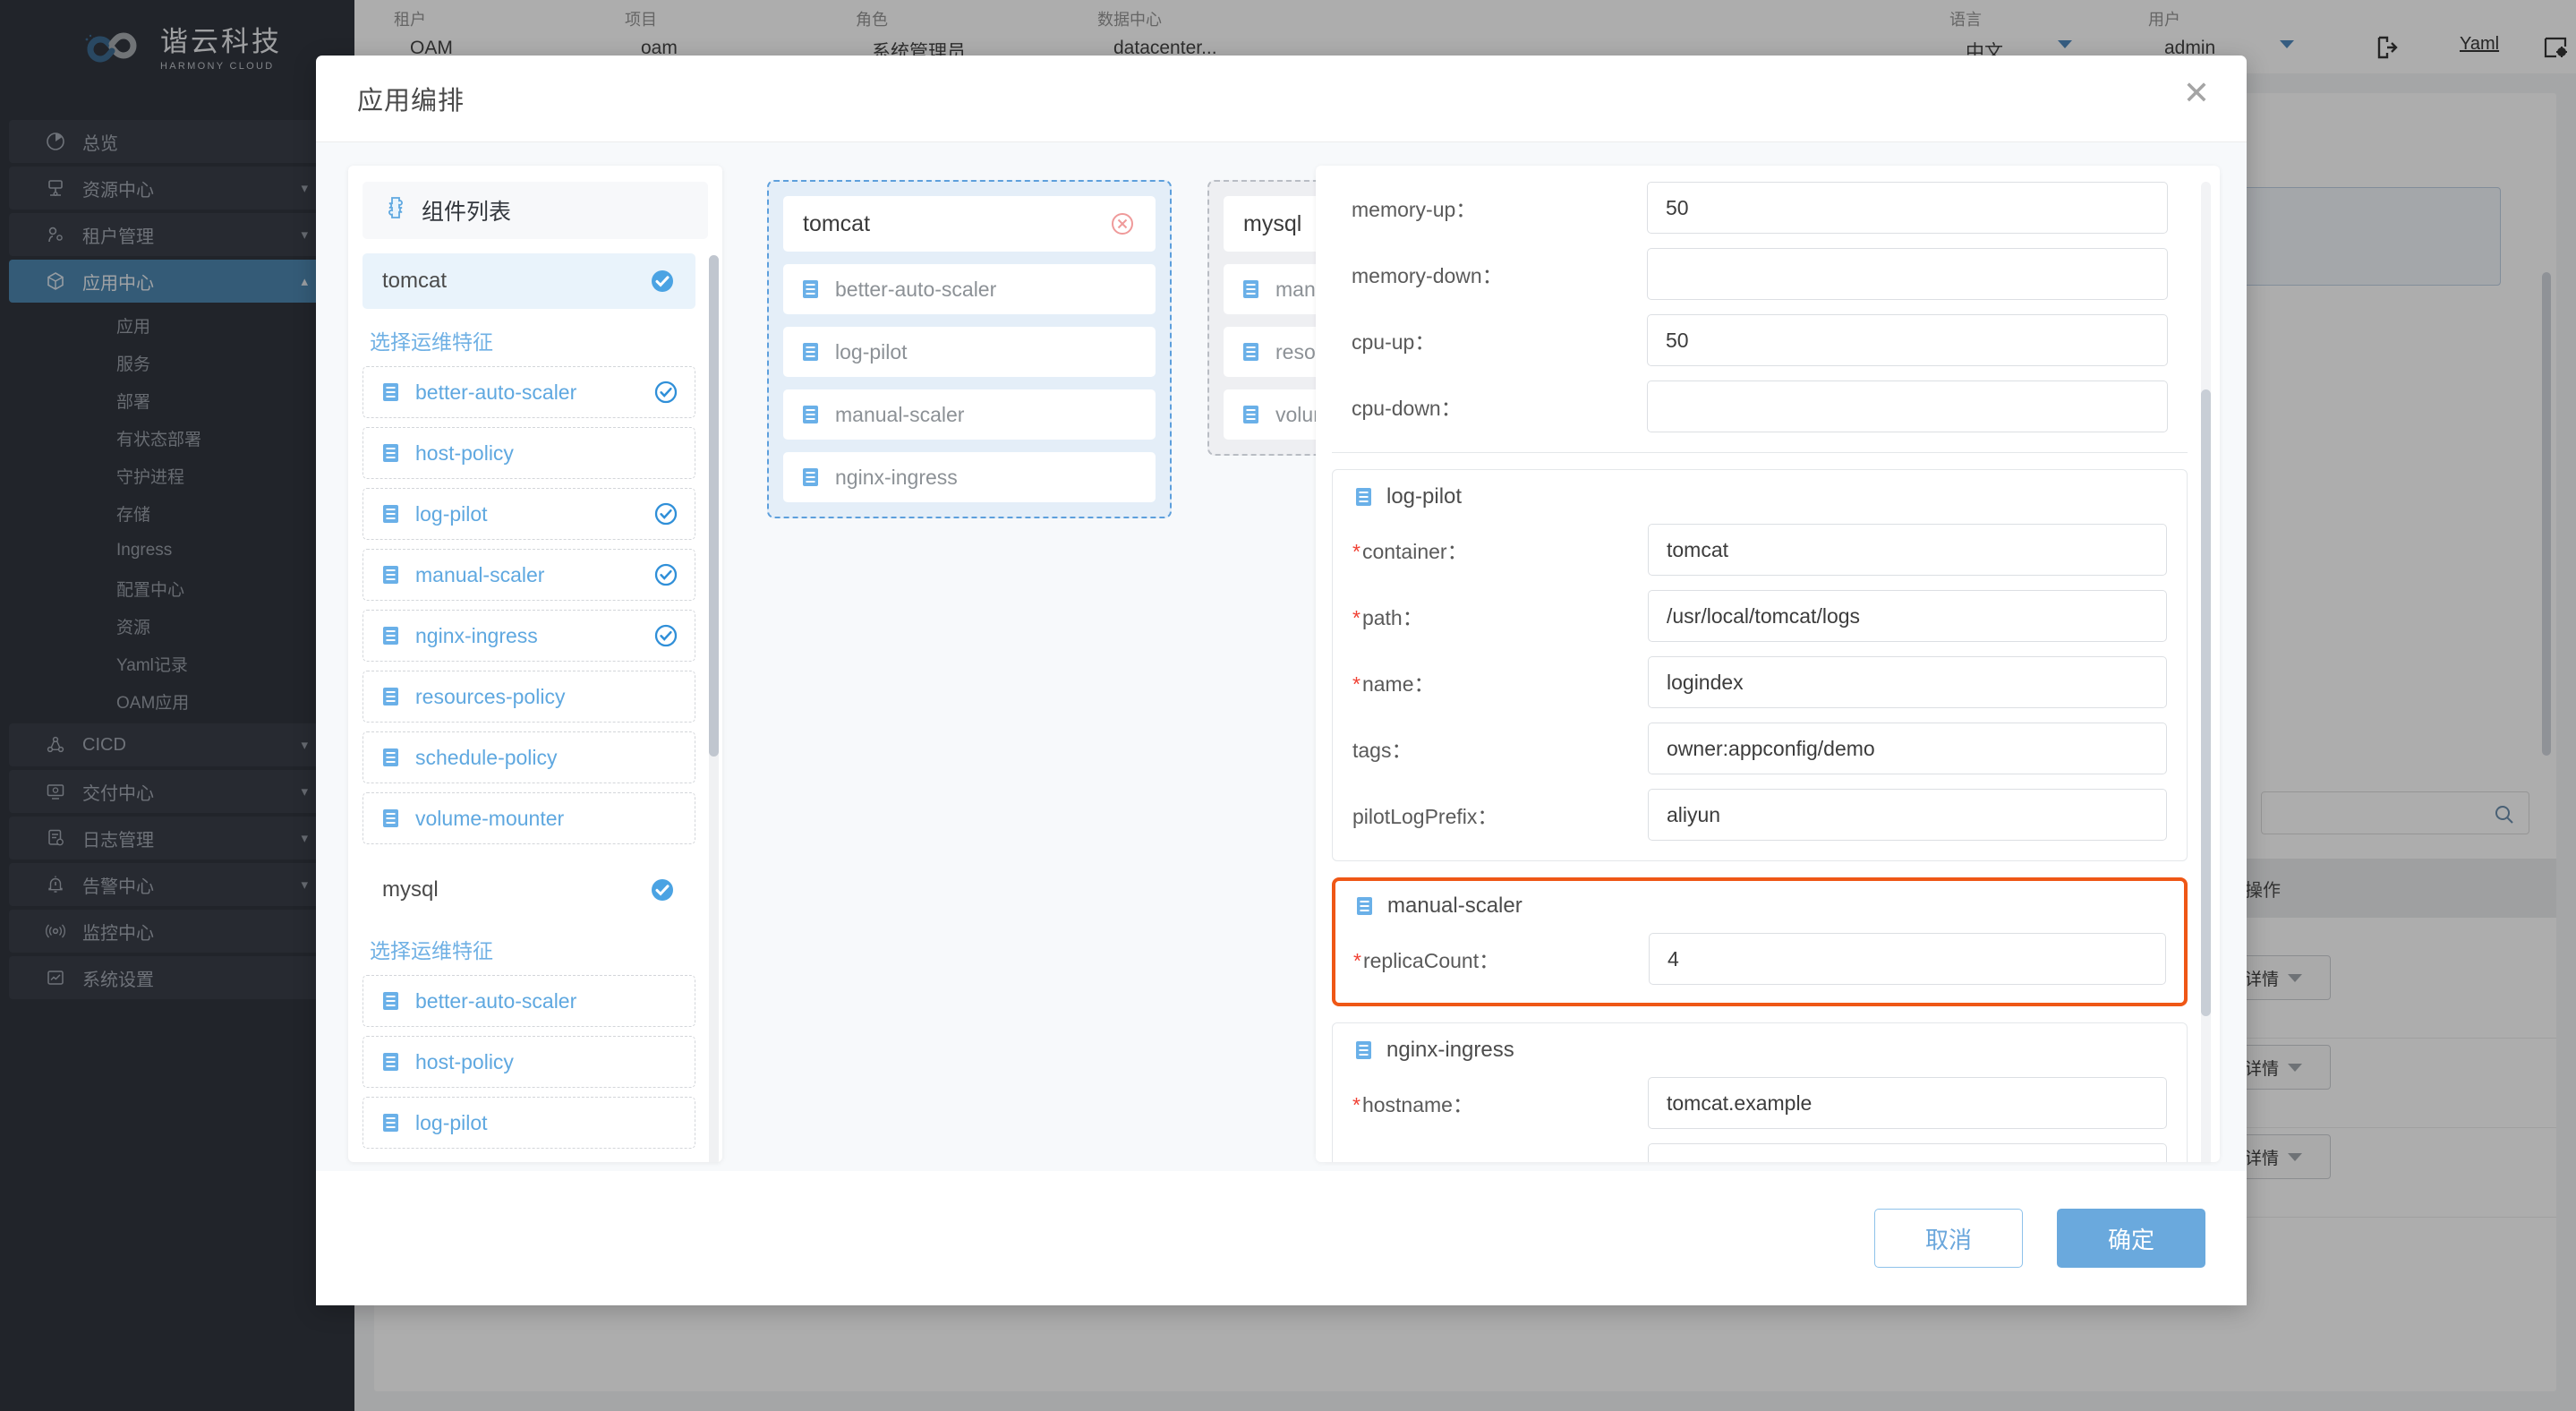 This screenshot has height=1411, width=2576. I want to click on field-input-path: /usr/local/tomcat/logs, so click(1907, 616).